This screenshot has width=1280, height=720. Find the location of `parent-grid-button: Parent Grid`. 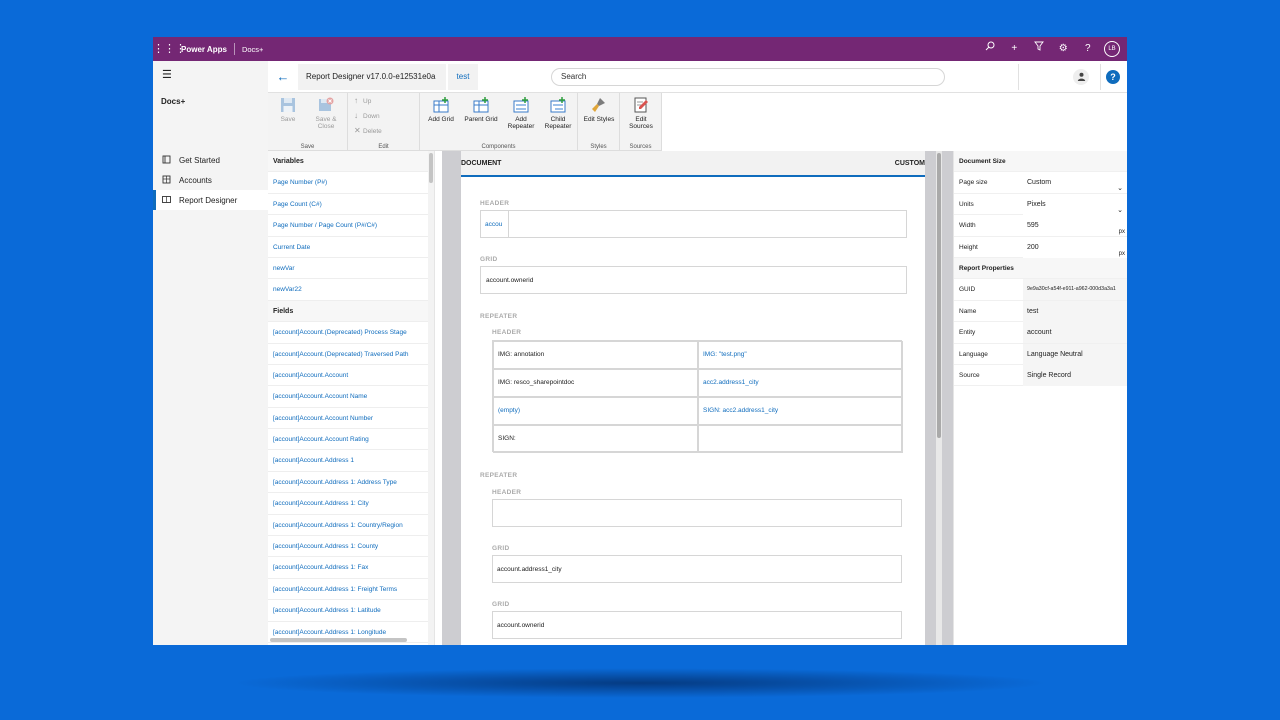

parent-grid-button: Parent Grid is located at coordinates (481, 110).